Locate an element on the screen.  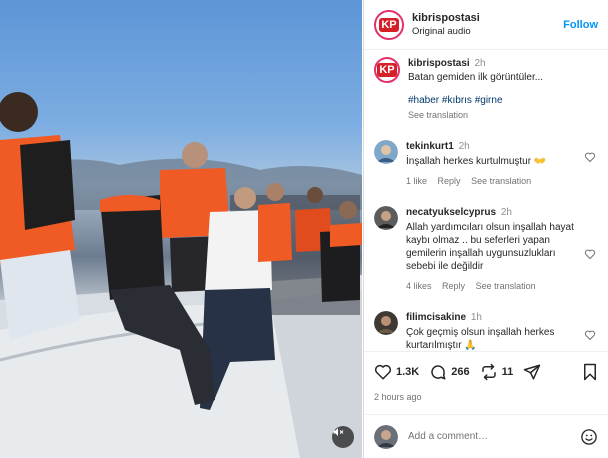
post-timestamp: 2 hours ago is located at coordinates (398, 397).